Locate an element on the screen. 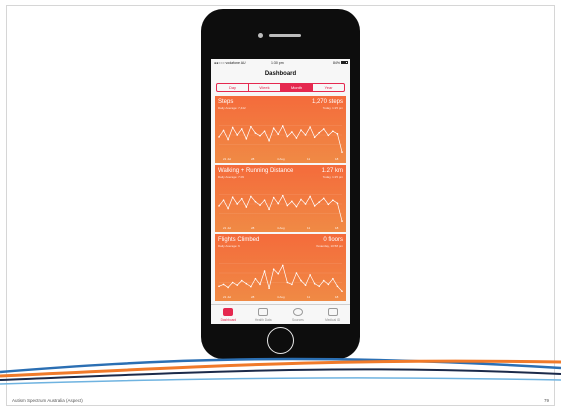 This screenshot has height=411, width=561. card-title: Walking + Running Distance is located at coordinates (256, 171).